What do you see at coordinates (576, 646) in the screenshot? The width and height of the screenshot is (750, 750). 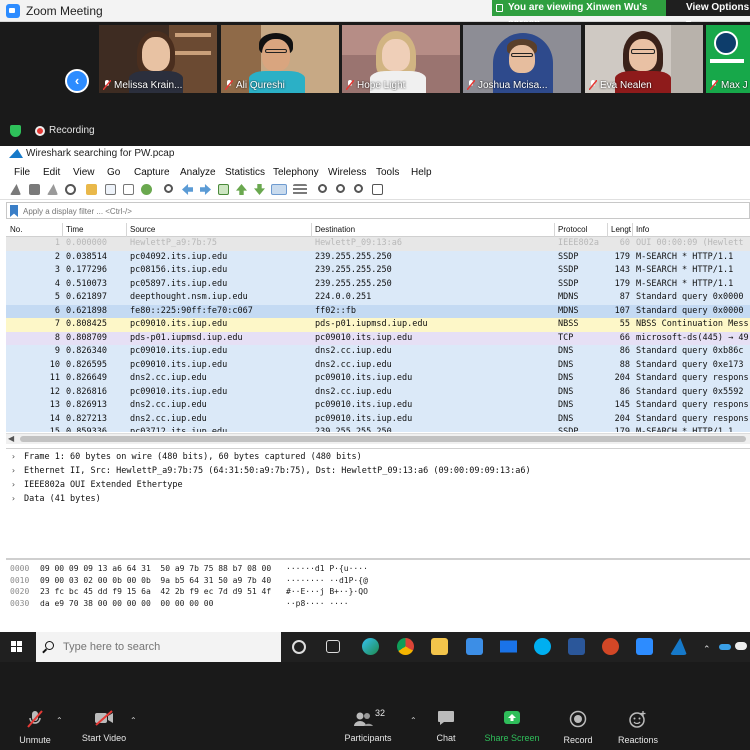 I see `word-icon` at bounding box center [576, 646].